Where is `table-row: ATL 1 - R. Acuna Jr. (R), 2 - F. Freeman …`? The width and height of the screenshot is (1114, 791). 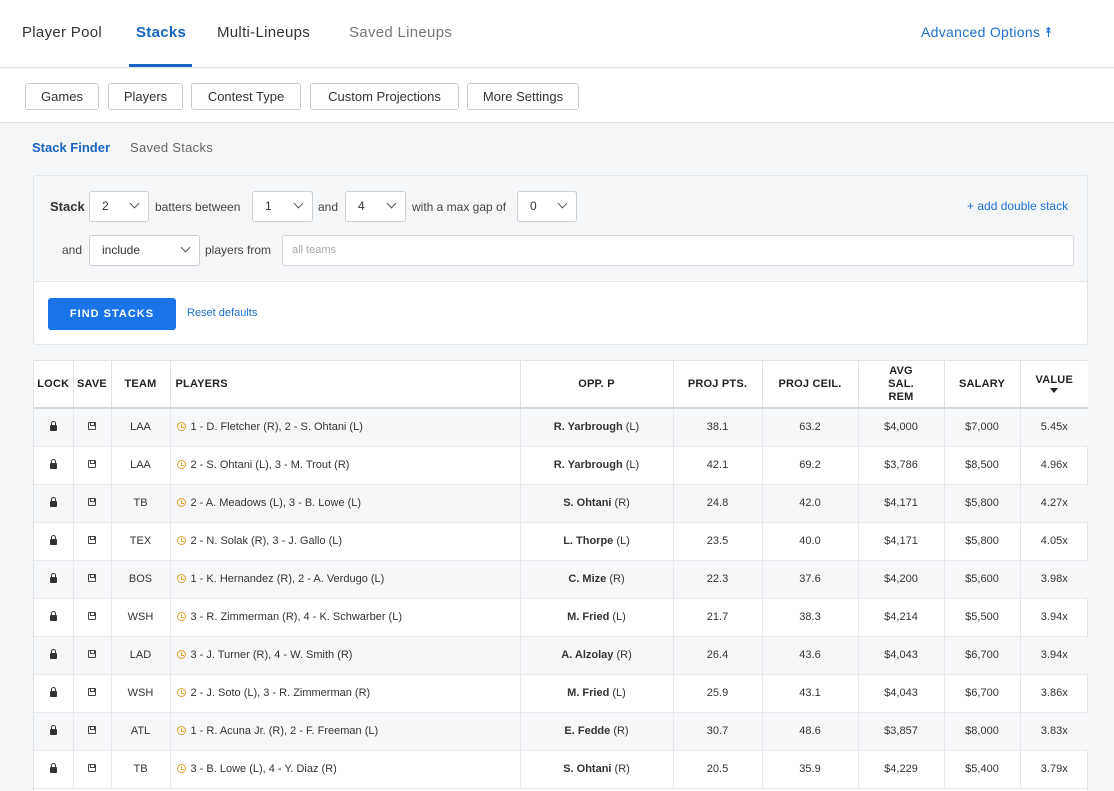
table-row: ATL 1 - R. Acuna Jr. (R), 2 - F. Freeman … is located at coordinates (561, 731).